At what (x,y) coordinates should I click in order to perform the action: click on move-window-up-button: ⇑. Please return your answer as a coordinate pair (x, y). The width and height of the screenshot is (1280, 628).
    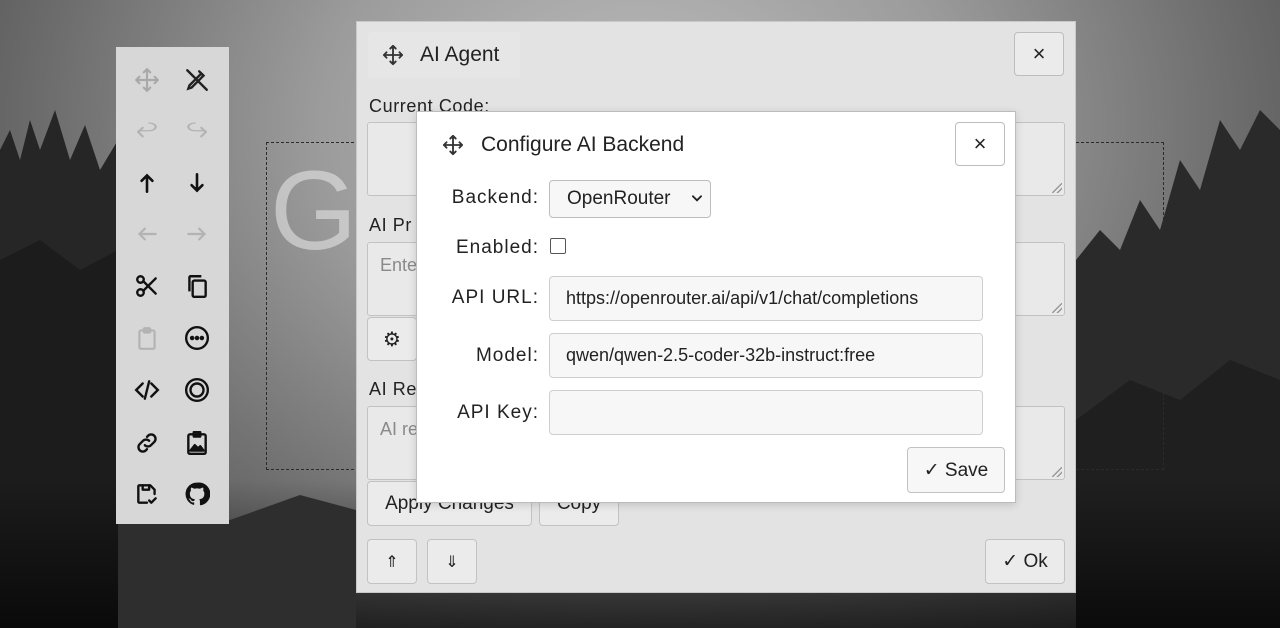
    Looking at the image, I should click on (392, 561).